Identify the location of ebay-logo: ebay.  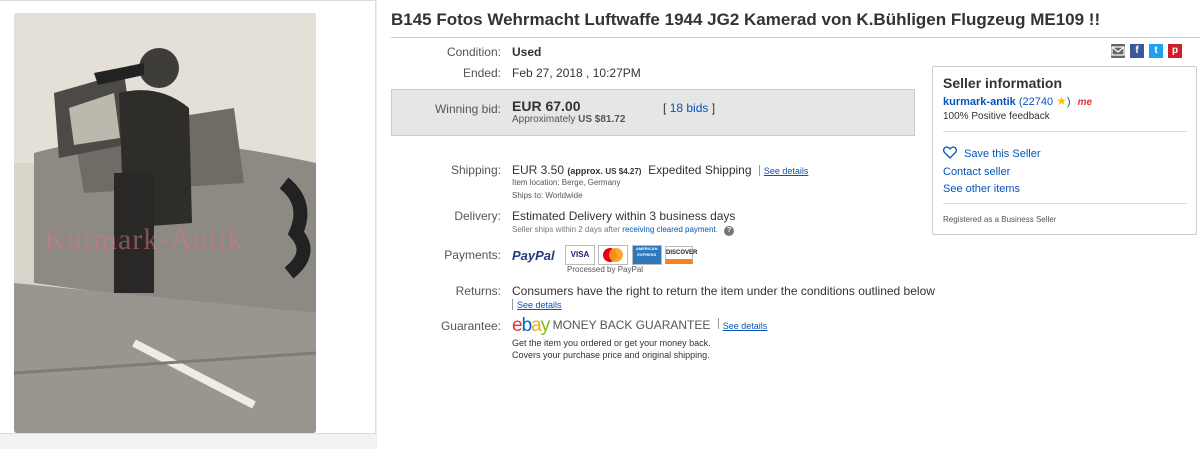
(531, 325).